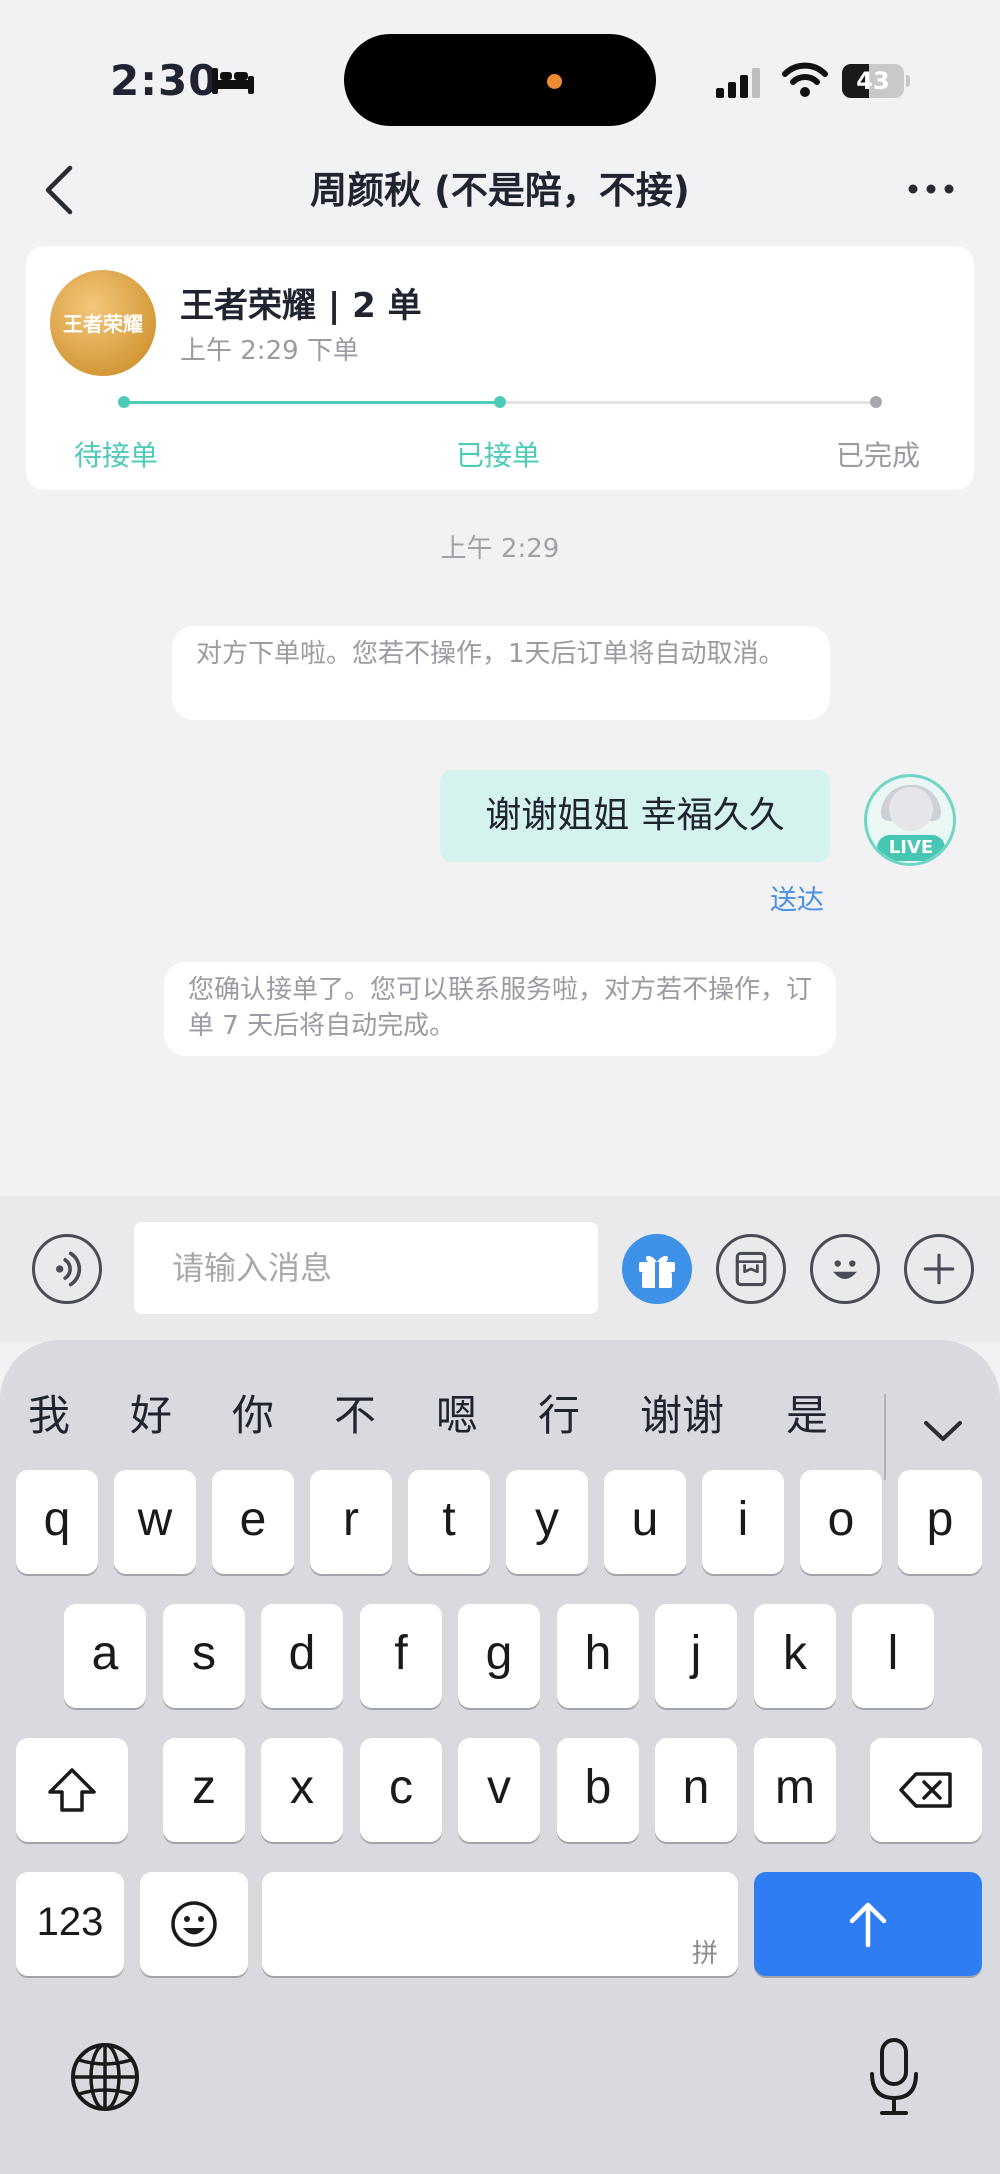 This screenshot has width=1000, height=2174. I want to click on key-b: b, so click(598, 1790).